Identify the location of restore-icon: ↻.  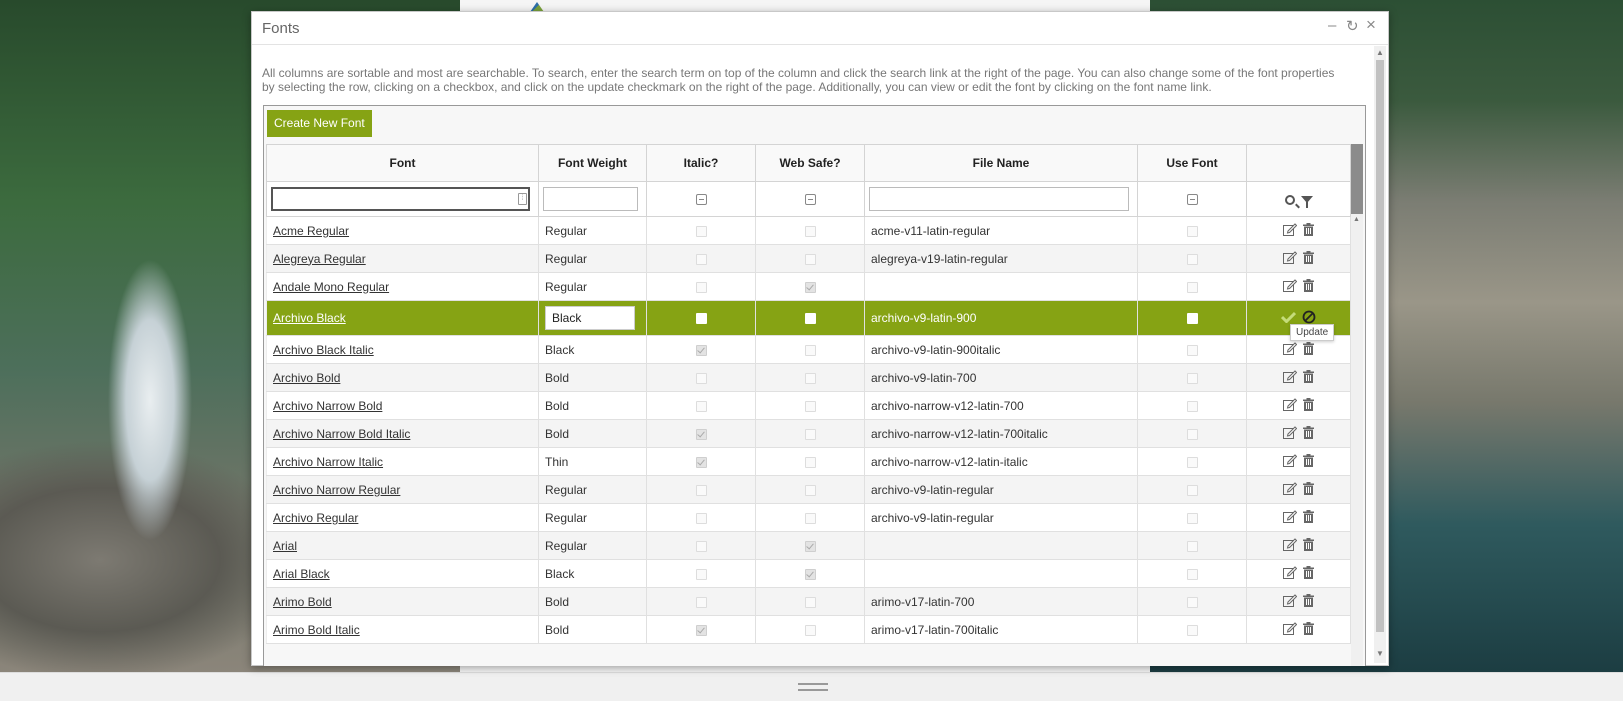
(1352, 26).